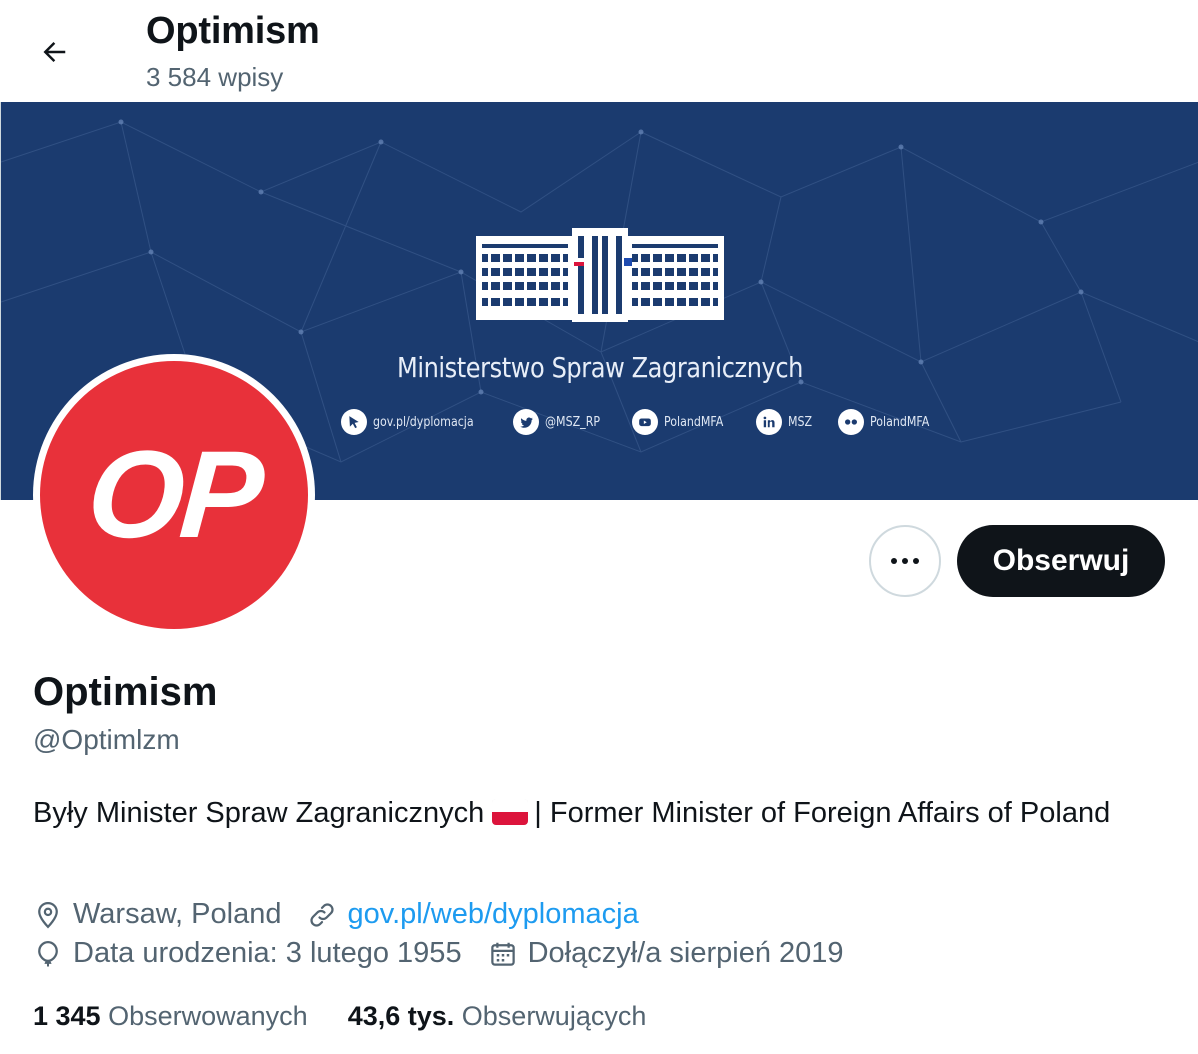  Describe the element at coordinates (510, 812) in the screenshot. I see `poland-flag-icon` at that location.